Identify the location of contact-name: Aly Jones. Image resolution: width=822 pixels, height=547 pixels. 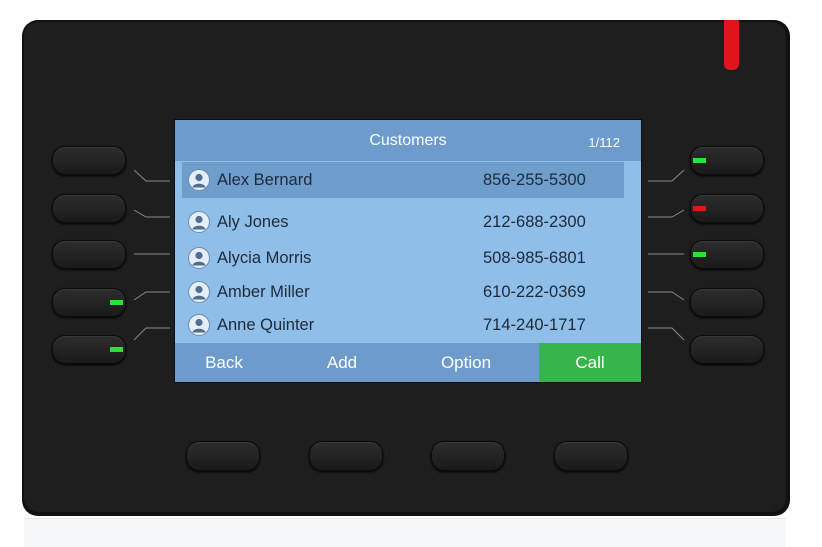
(253, 222).